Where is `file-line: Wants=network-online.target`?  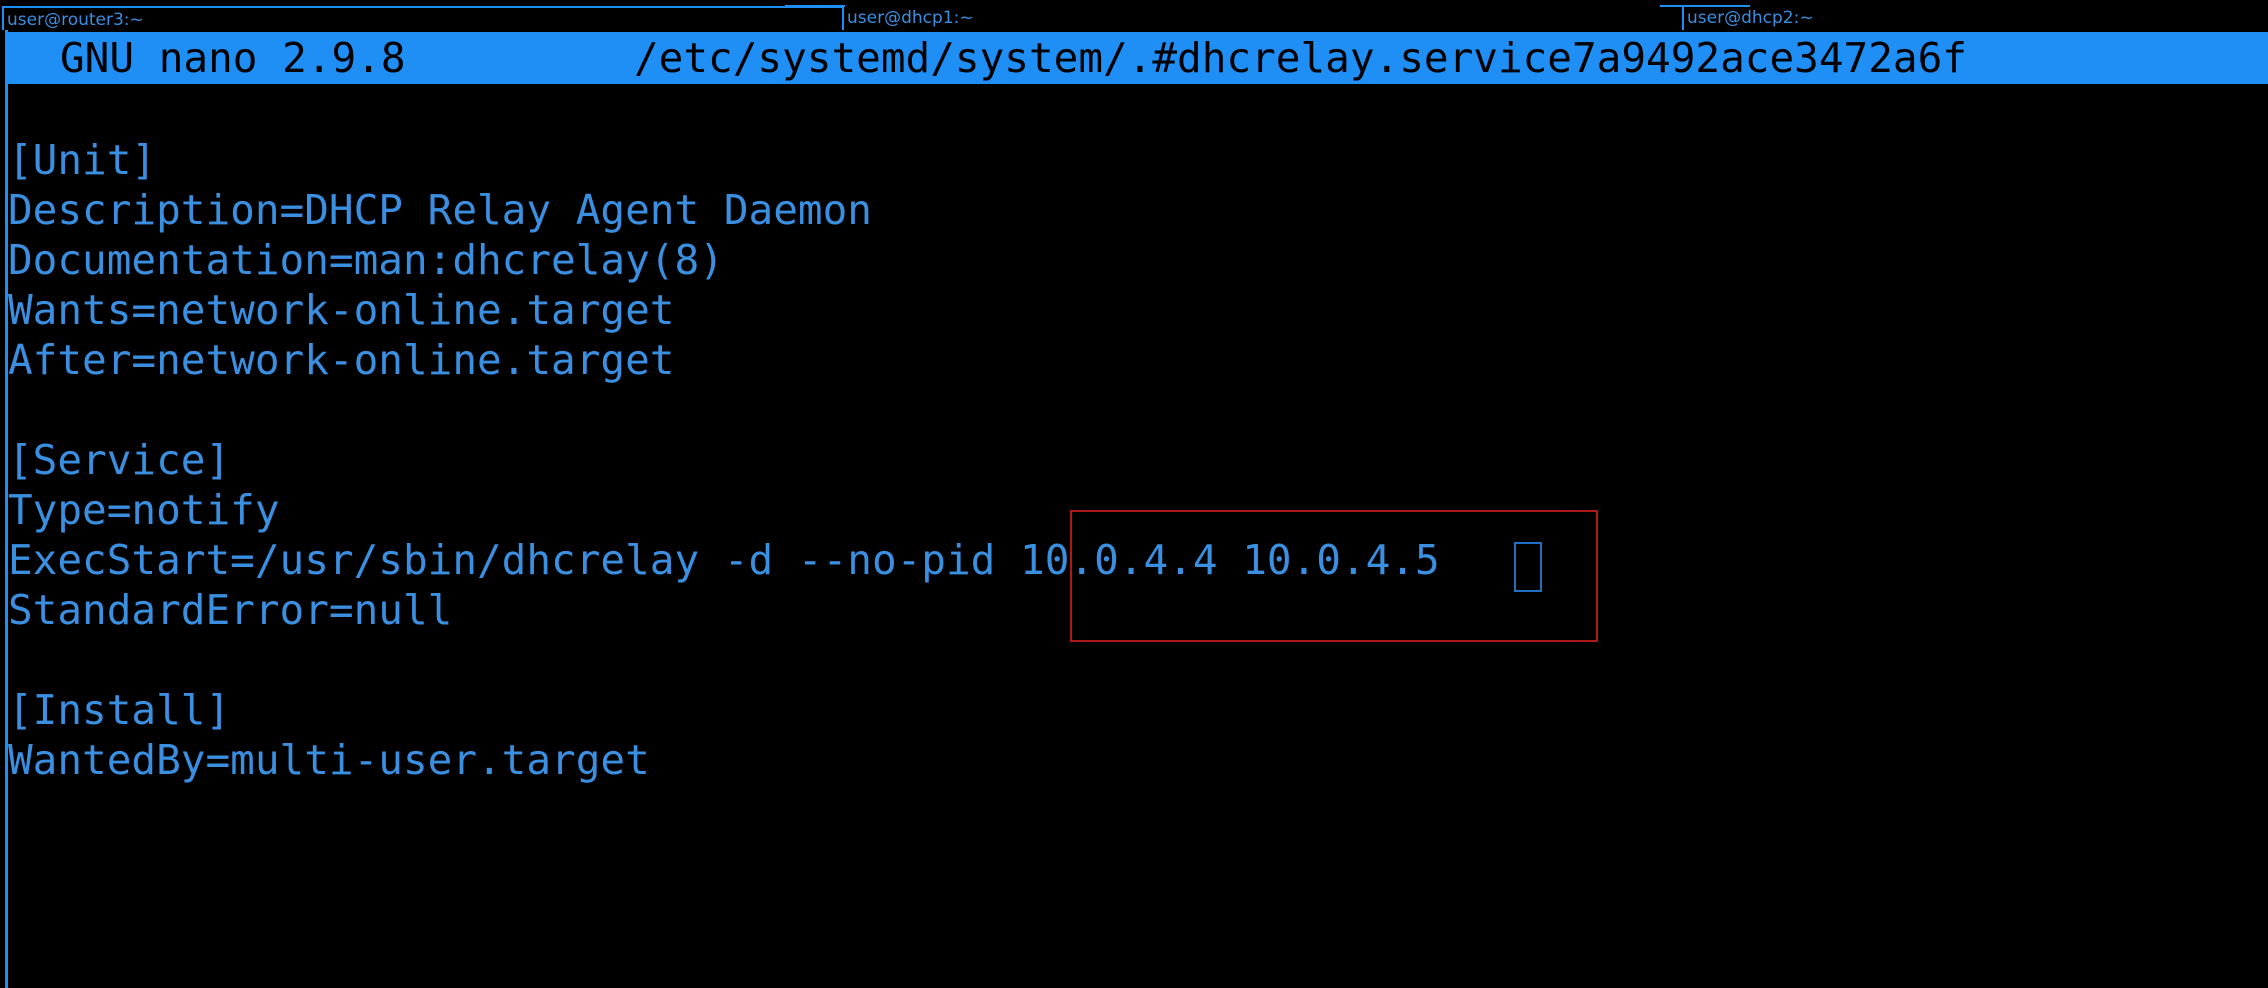 file-line: Wants=network-online.target is located at coordinates (341, 310).